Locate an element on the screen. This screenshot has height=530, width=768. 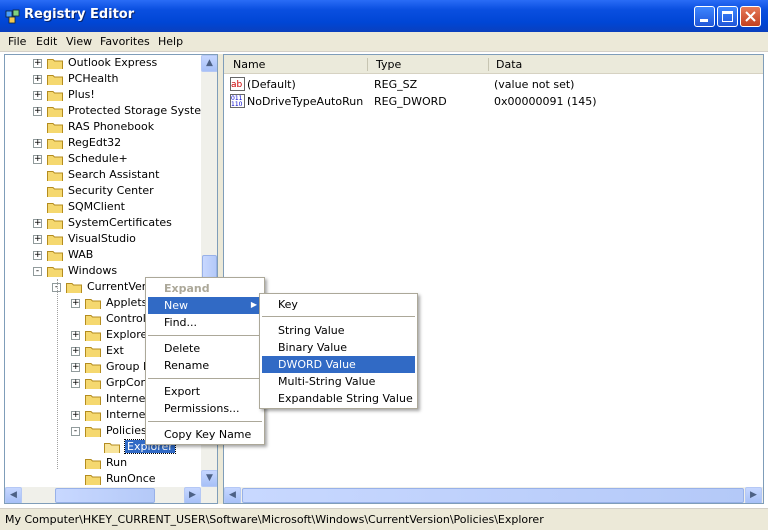
maximize-button is located at coordinates (727, 16).